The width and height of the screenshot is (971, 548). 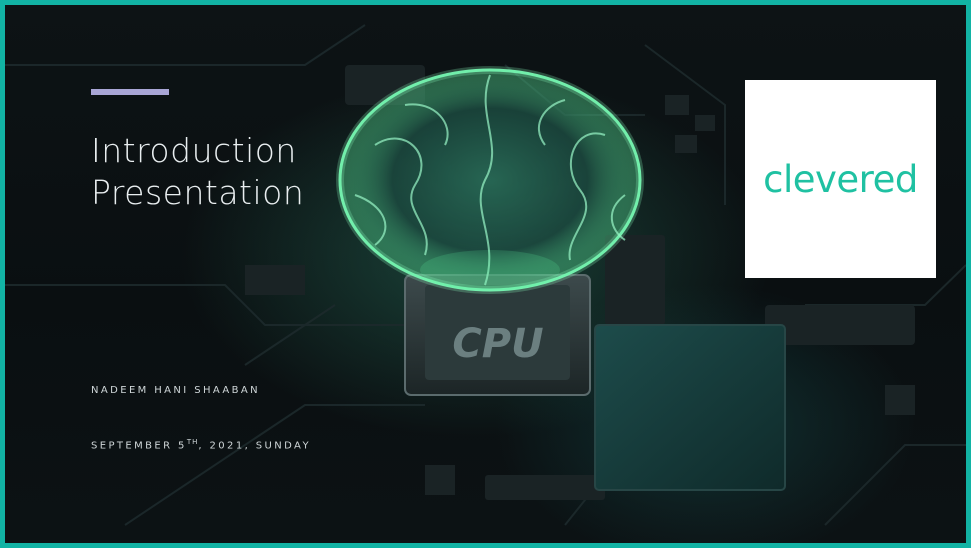 What do you see at coordinates (198, 192) in the screenshot?
I see `title-line-2: Presentation` at bounding box center [198, 192].